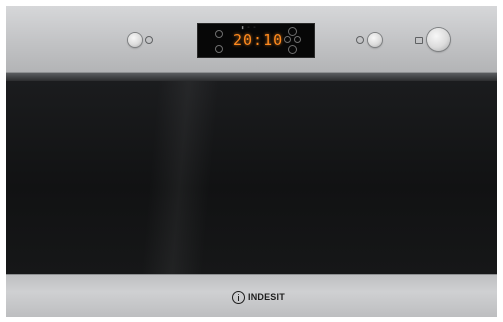 The height and width of the screenshot is (322, 503). I want to click on bottom-trim-panel: INDESIT, so click(251, 295).